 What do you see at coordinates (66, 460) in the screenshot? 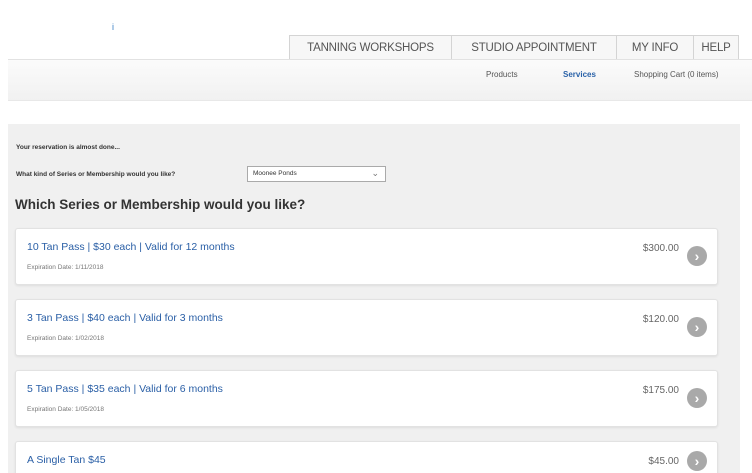
I see `pass-title: A Single Tan $45` at bounding box center [66, 460].